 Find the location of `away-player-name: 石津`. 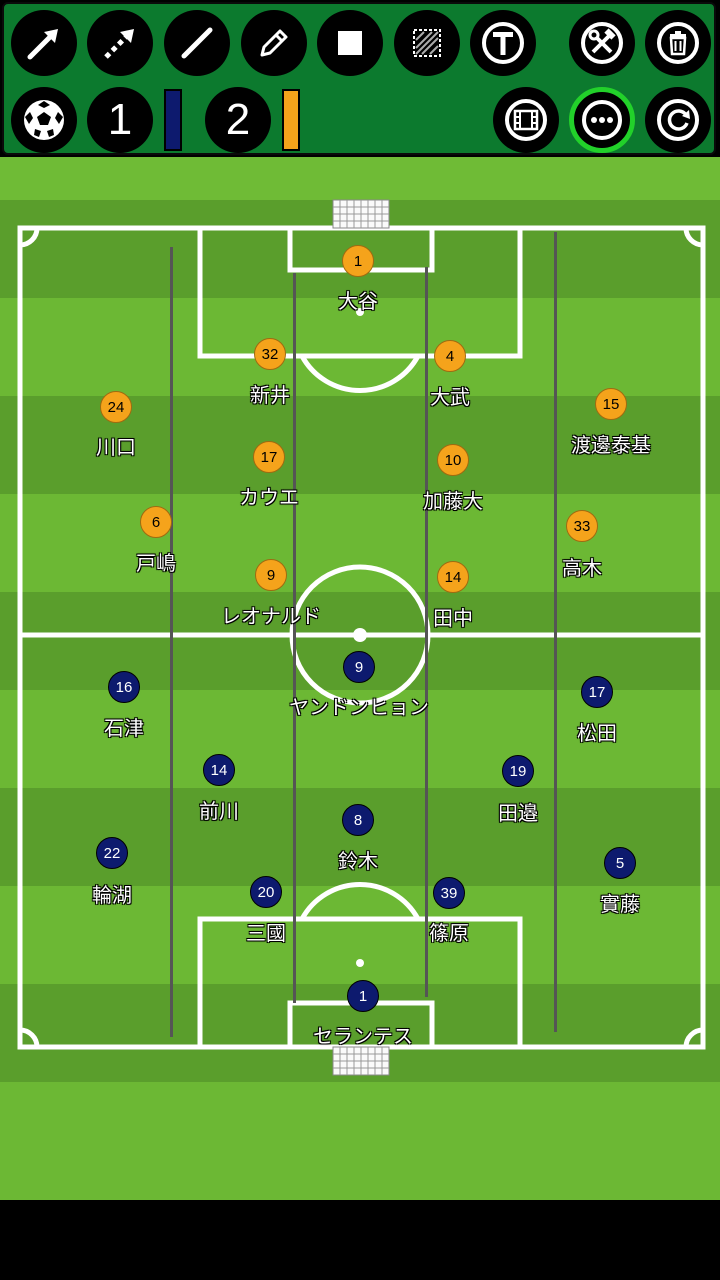

away-player-name: 石津 is located at coordinates (124, 728).